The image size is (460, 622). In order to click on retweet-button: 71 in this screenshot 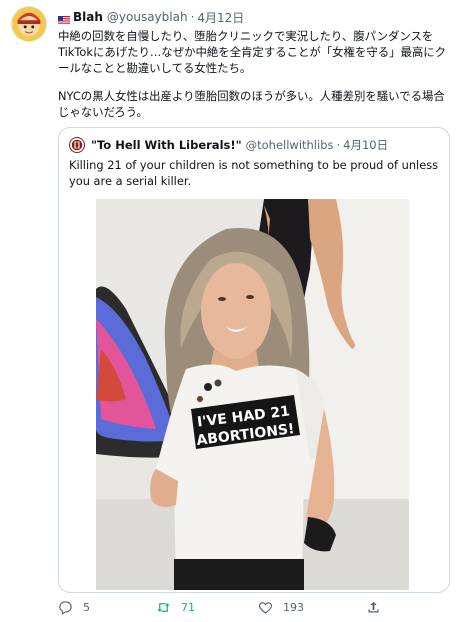, I will do `click(175, 607)`.